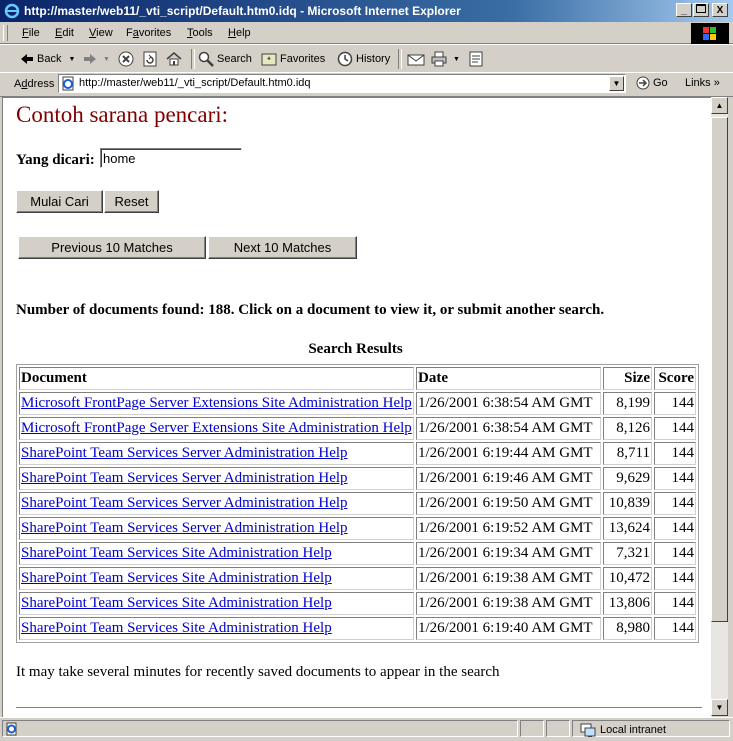 The width and height of the screenshot is (733, 741). Describe the element at coordinates (200, 33) in the screenshot. I see `menu-tools: Tools` at that location.